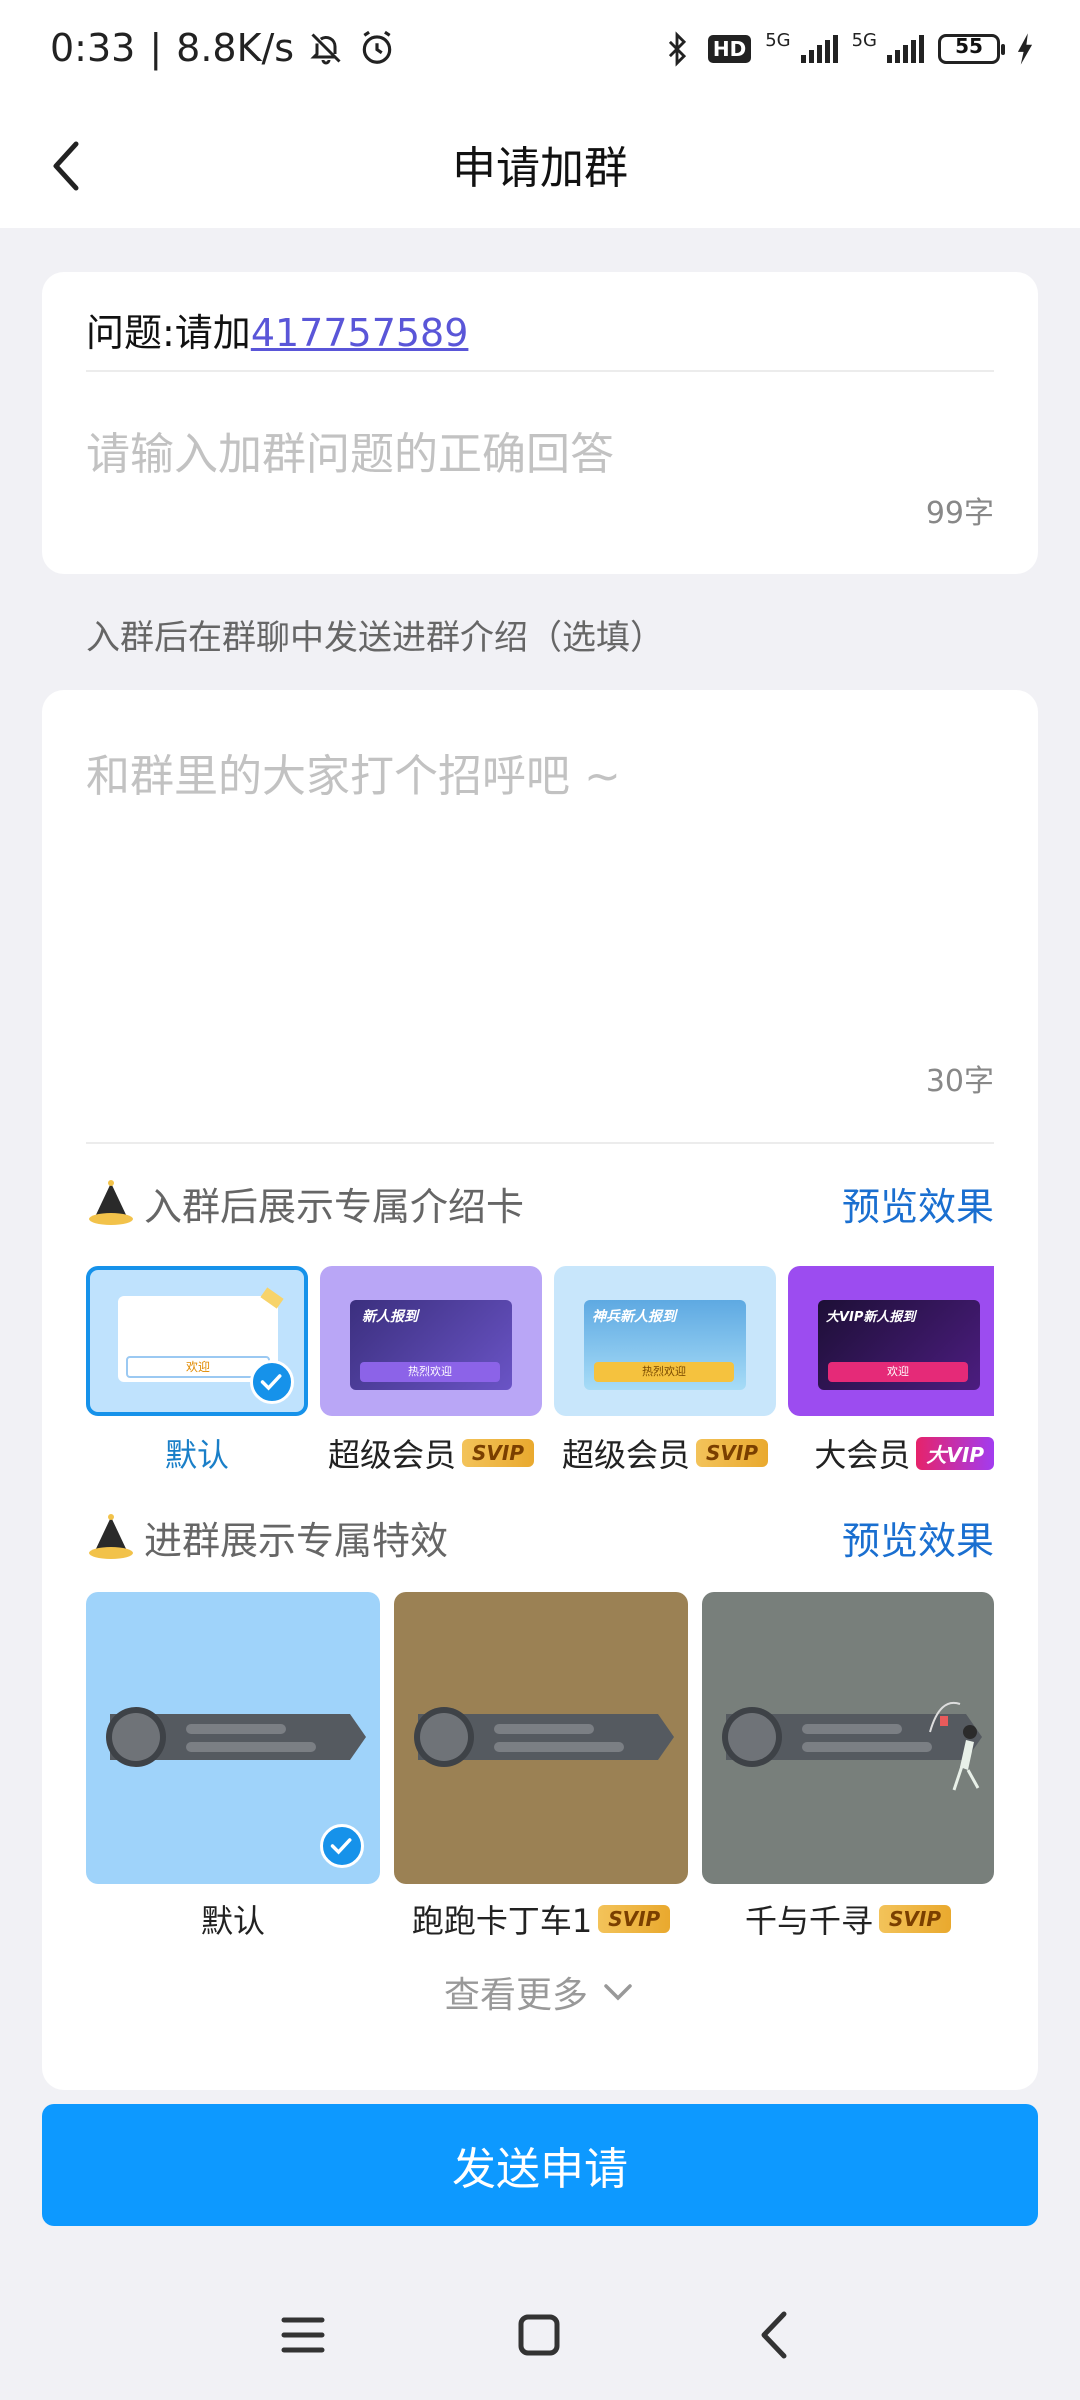  What do you see at coordinates (540, 1203) in the screenshot?
I see `intro-card-section-header: 入群后展示专属介绍卡 预览效果` at bounding box center [540, 1203].